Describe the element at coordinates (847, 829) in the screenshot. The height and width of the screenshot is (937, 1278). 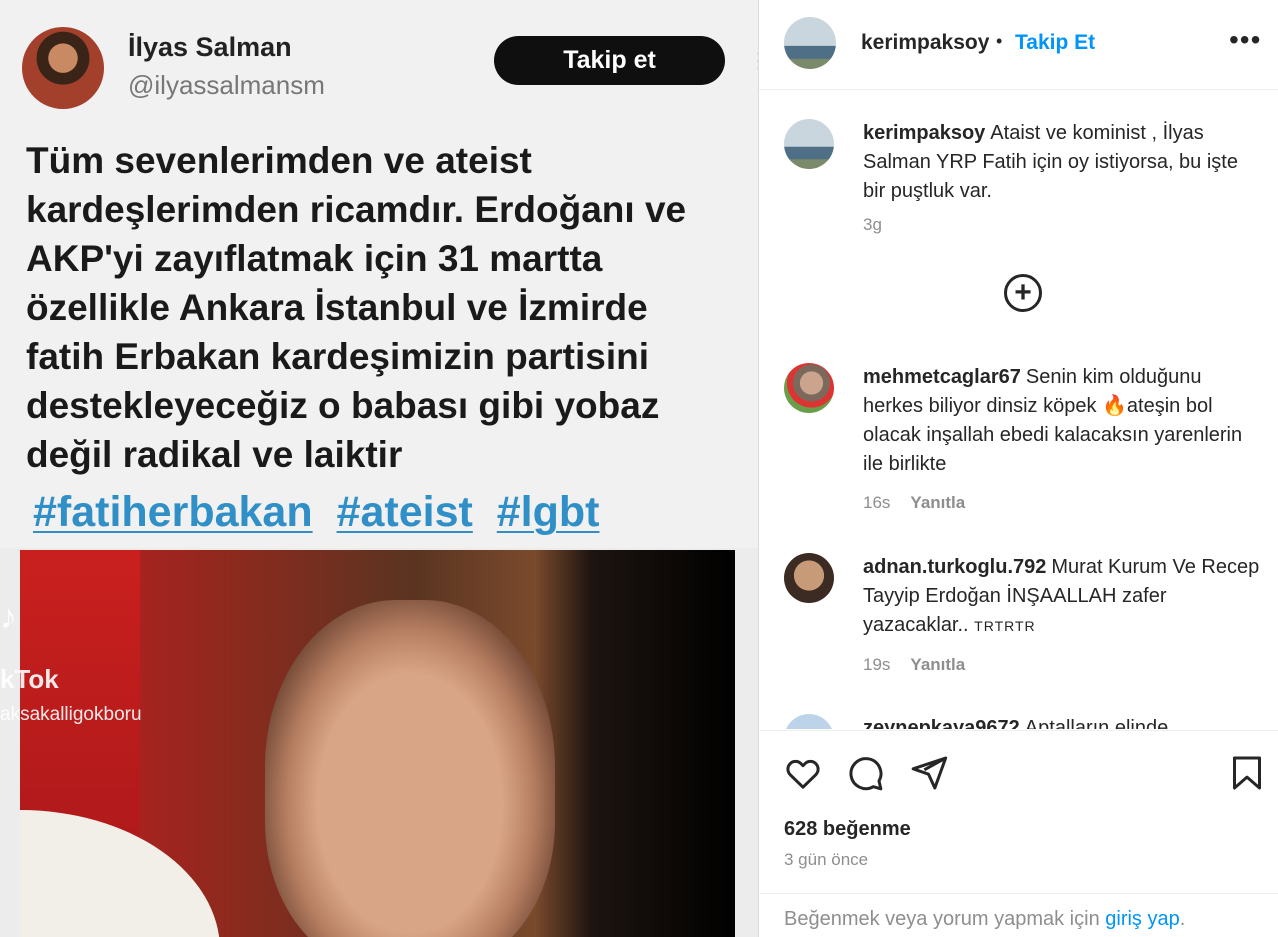
I see `like-count: 628 beğenme` at that location.